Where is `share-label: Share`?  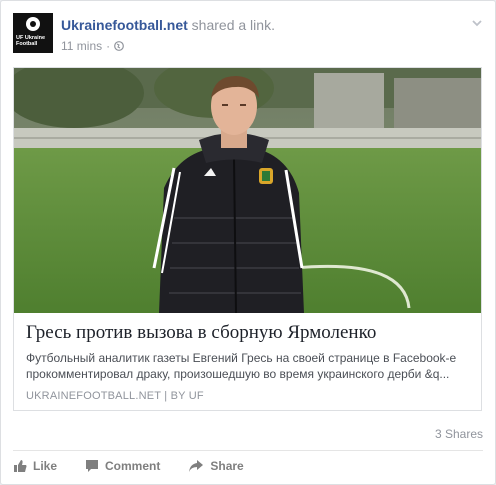
share-label: Share is located at coordinates (227, 466).